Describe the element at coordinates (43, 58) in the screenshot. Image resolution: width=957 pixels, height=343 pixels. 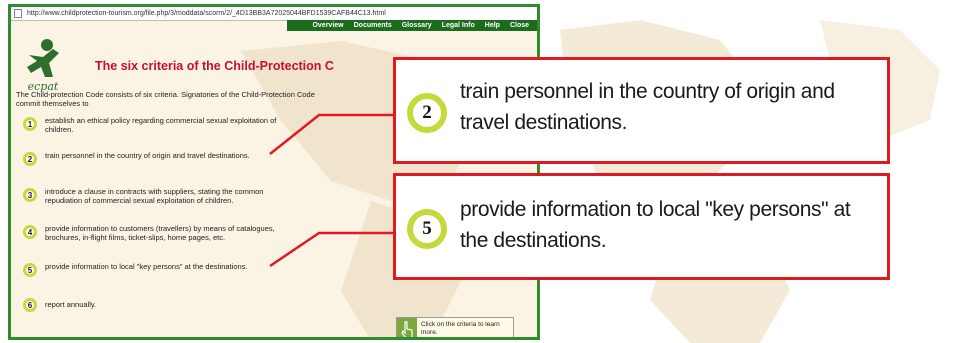
I see `ecpat-figure-icon` at that location.